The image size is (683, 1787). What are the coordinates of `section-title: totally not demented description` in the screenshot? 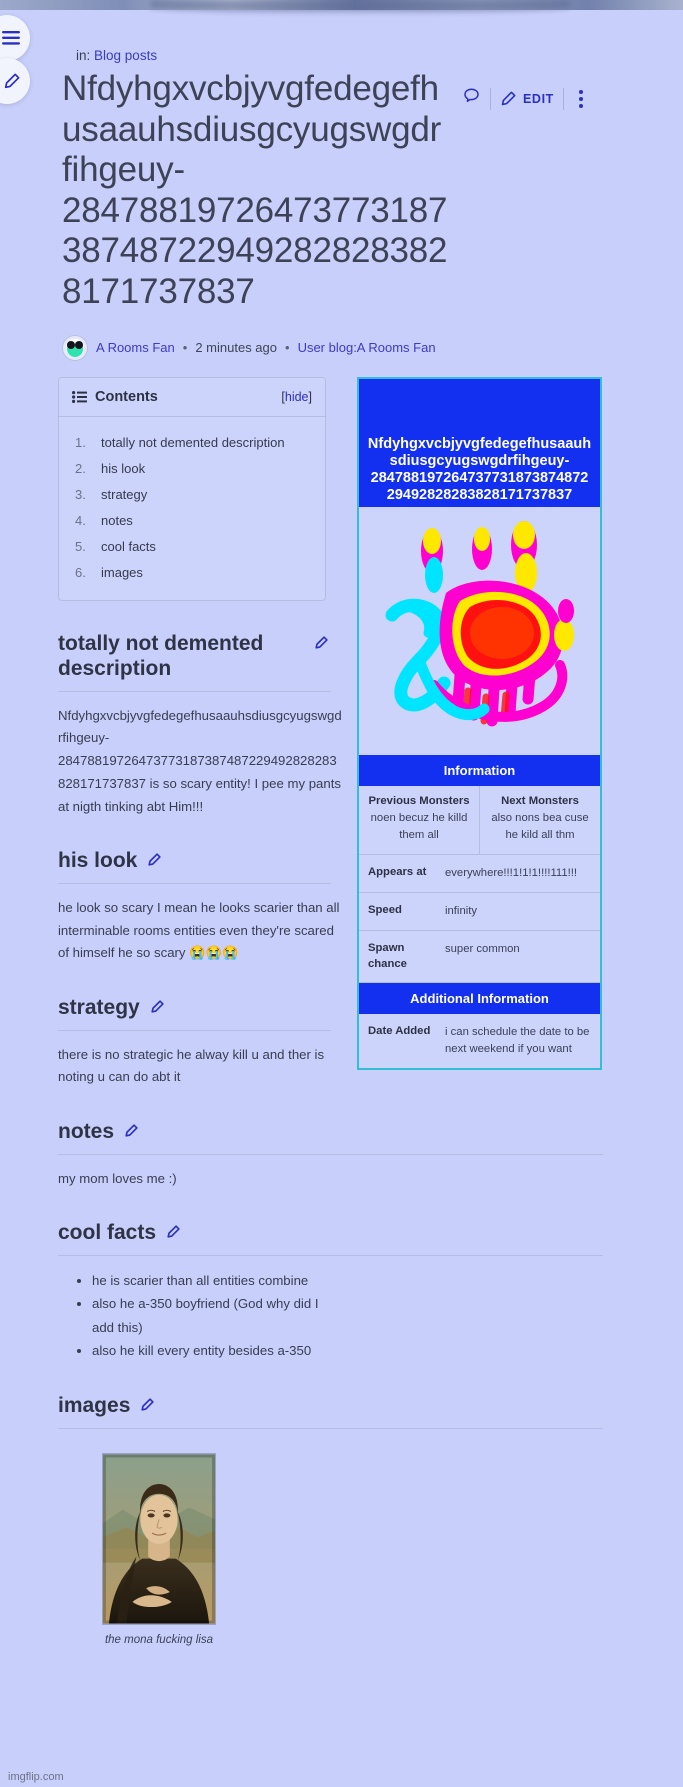 It's located at (161, 656).